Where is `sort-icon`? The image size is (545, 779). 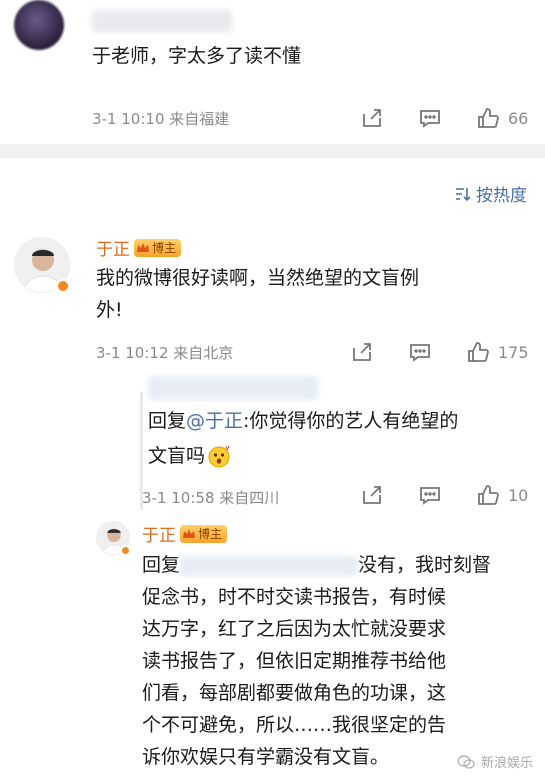 sort-icon is located at coordinates (463, 194).